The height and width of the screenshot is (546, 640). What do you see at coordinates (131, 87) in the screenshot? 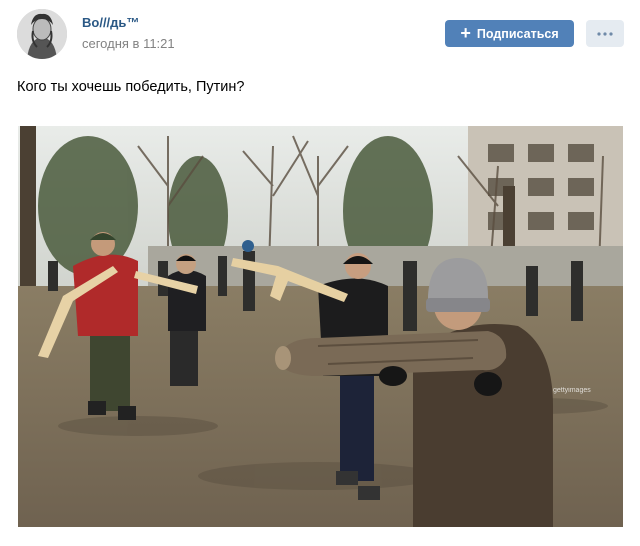
I see `post-text: Кого ты хочешь победить, Путин?` at bounding box center [131, 87].